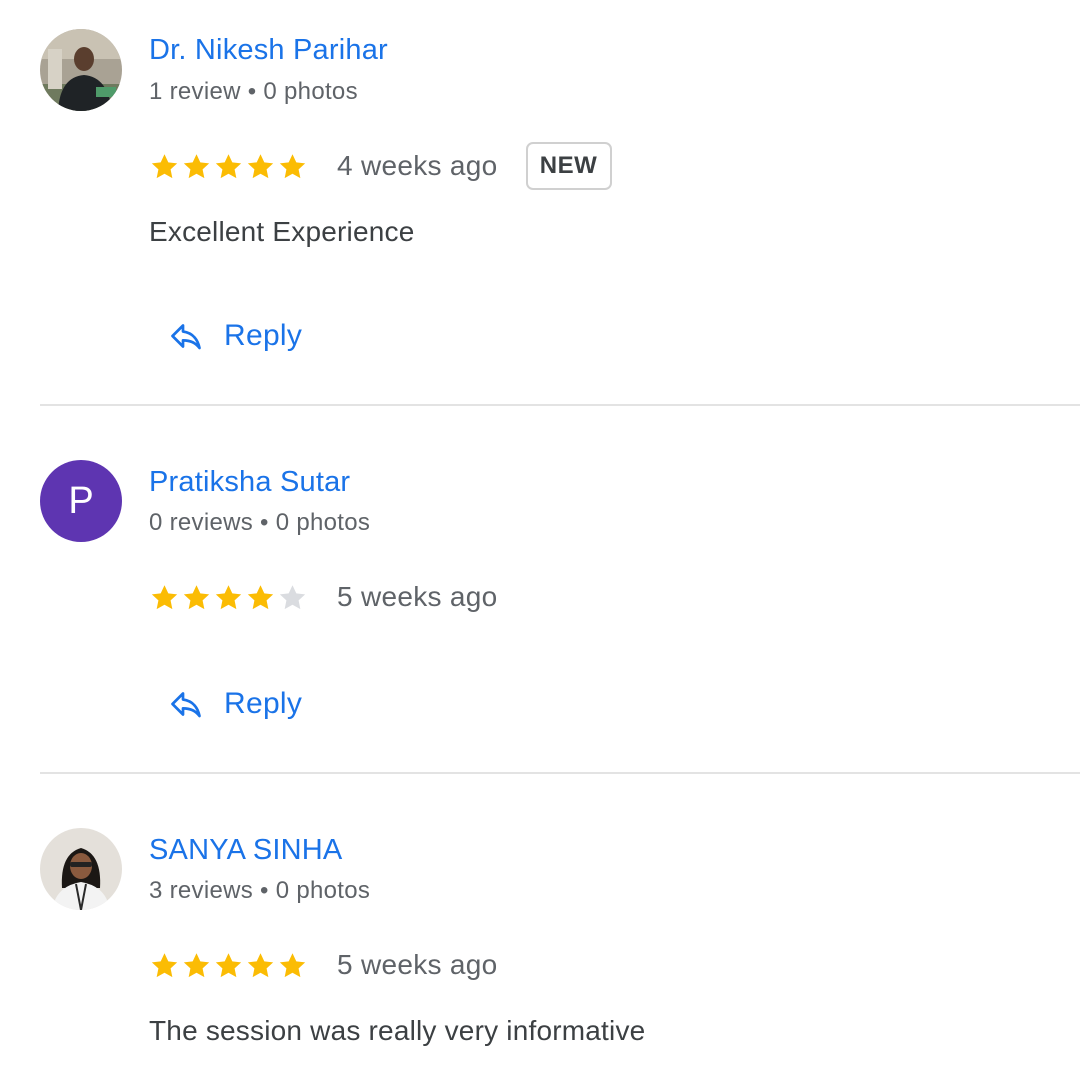  What do you see at coordinates (260, 522) in the screenshot?
I see `reviewer-stats: 0 reviews • 0 photos` at bounding box center [260, 522].